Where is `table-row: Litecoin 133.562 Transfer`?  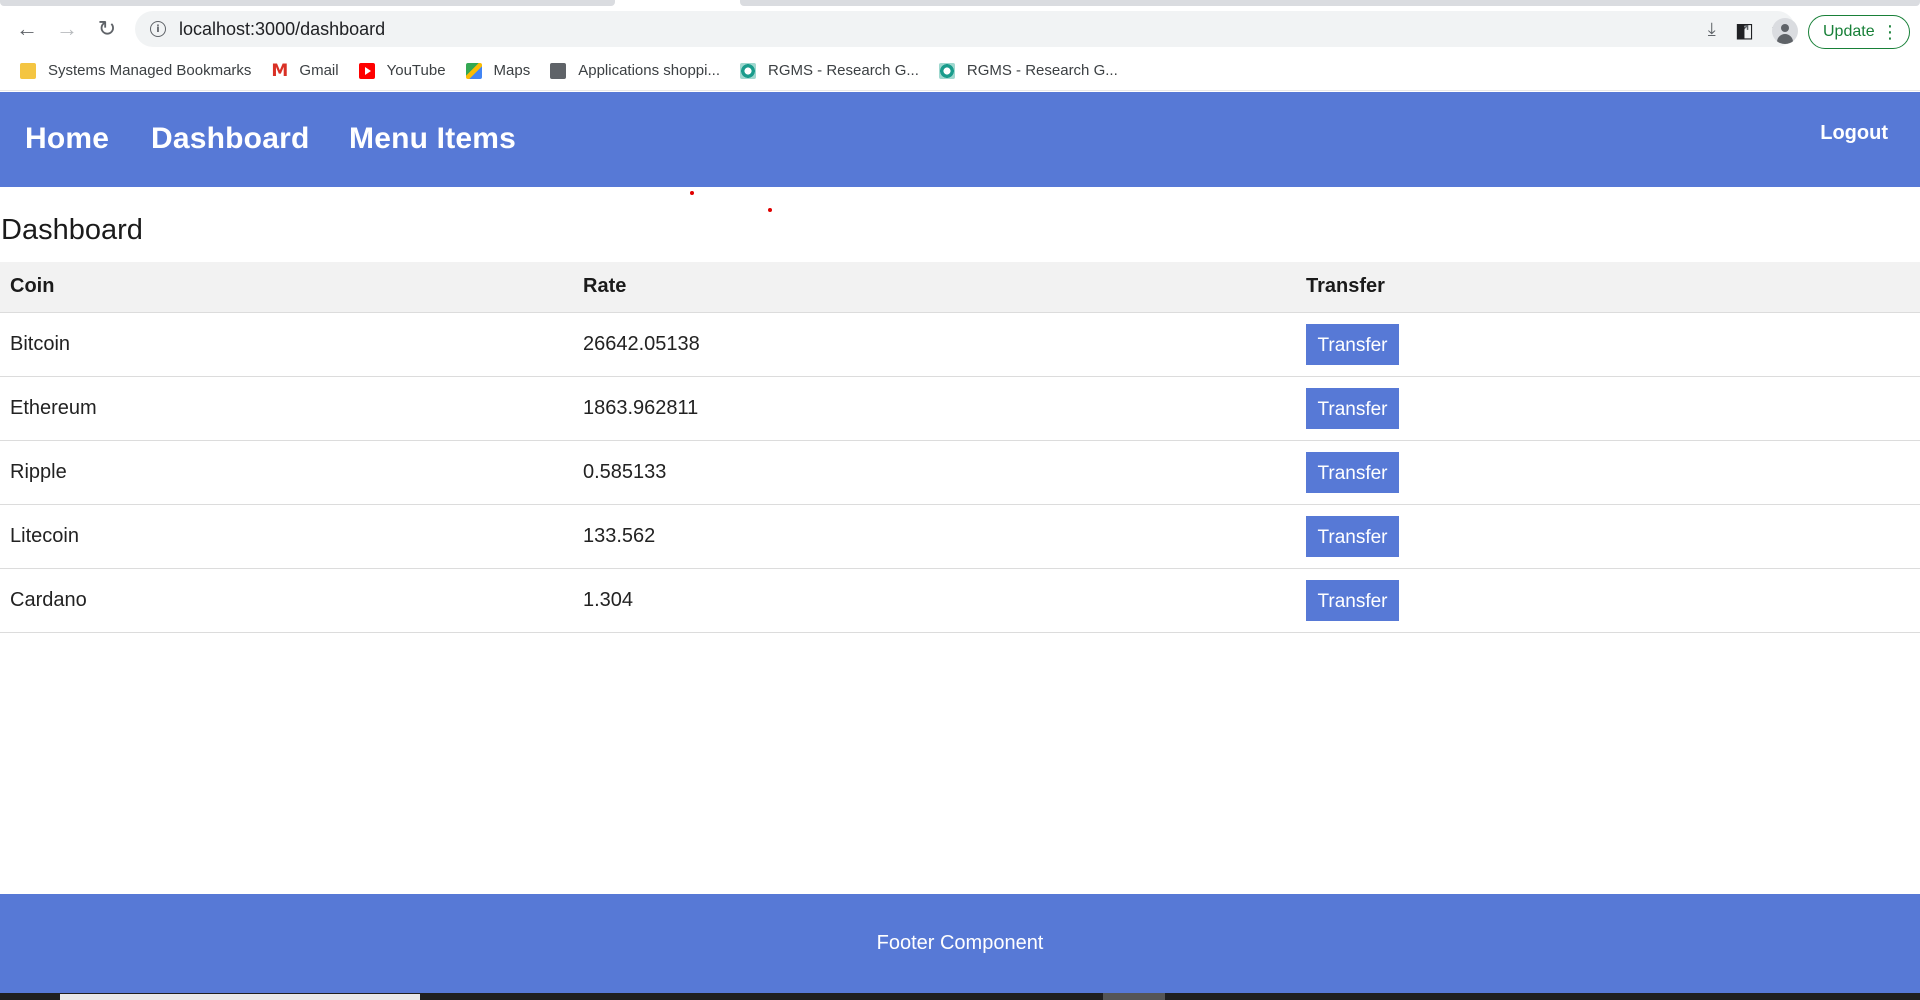 table-row: Litecoin 133.562 Transfer is located at coordinates (960, 536).